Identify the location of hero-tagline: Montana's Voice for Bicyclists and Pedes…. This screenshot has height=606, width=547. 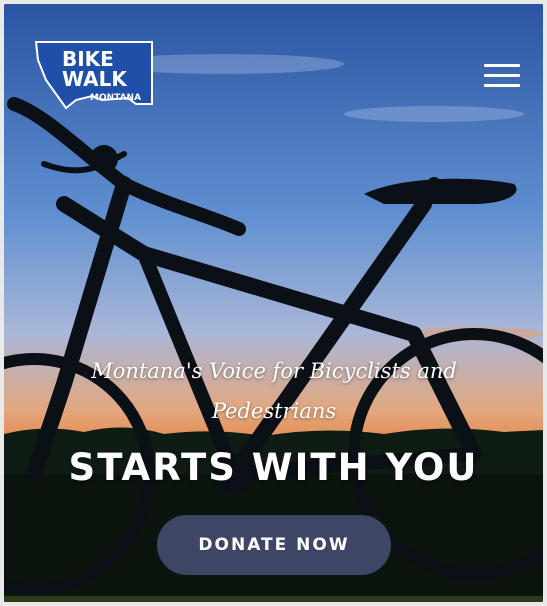
(274, 391).